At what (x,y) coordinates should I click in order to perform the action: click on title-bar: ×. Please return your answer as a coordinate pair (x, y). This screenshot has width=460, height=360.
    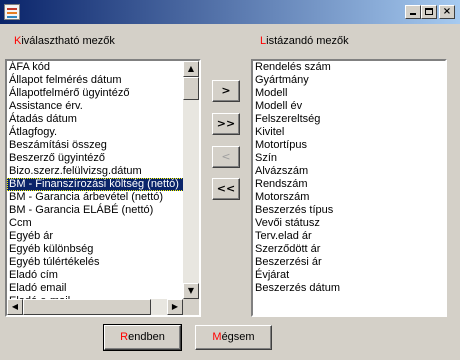
    Looking at the image, I should click on (230, 12).